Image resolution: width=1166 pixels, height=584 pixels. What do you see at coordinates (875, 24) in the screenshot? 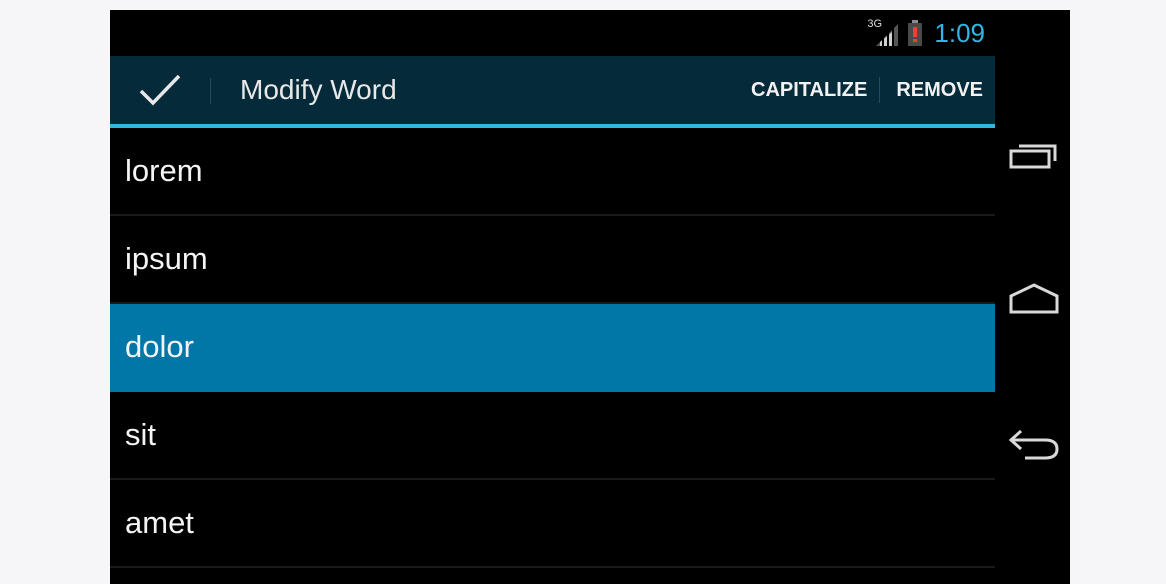
I see `network-type-label: 3G` at bounding box center [875, 24].